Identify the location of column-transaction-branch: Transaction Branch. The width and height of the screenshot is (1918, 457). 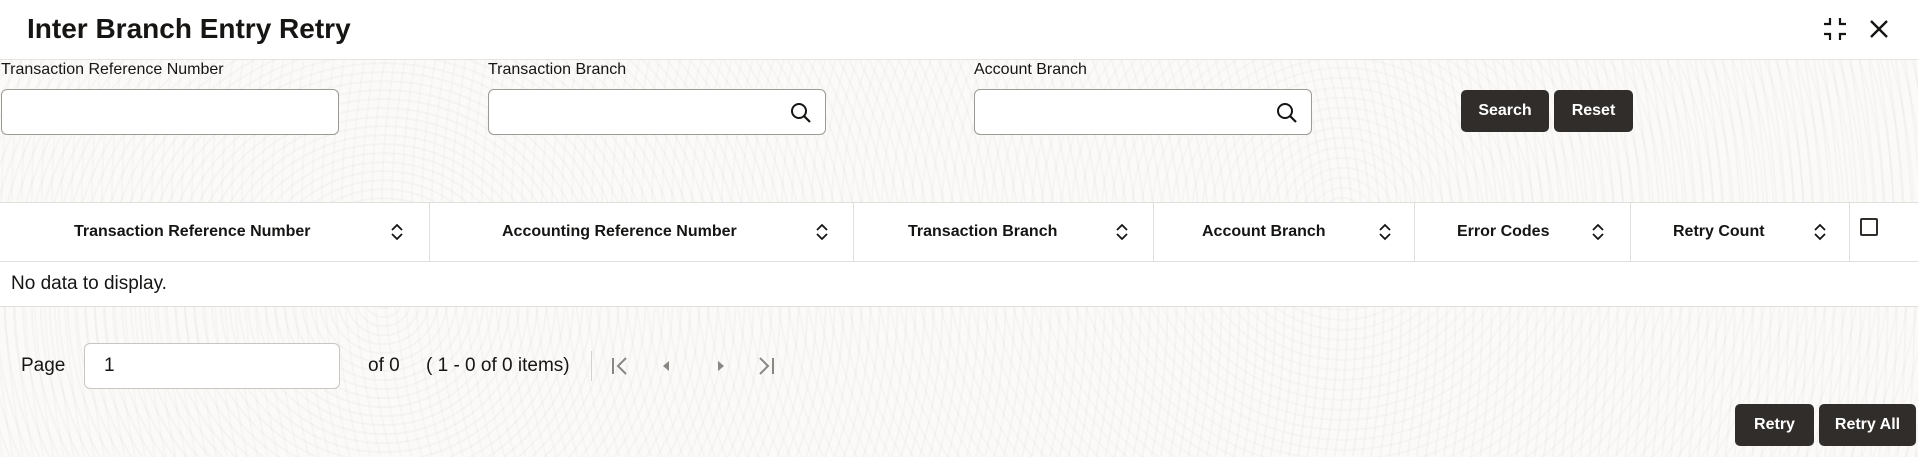
(1004, 232).